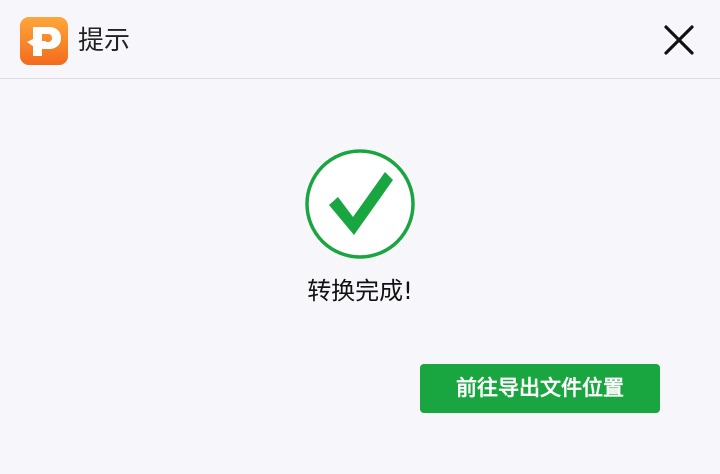 Image resolution: width=720 pixels, height=474 pixels. Describe the element at coordinates (360, 204) in the screenshot. I see `success-check-icon` at that location.